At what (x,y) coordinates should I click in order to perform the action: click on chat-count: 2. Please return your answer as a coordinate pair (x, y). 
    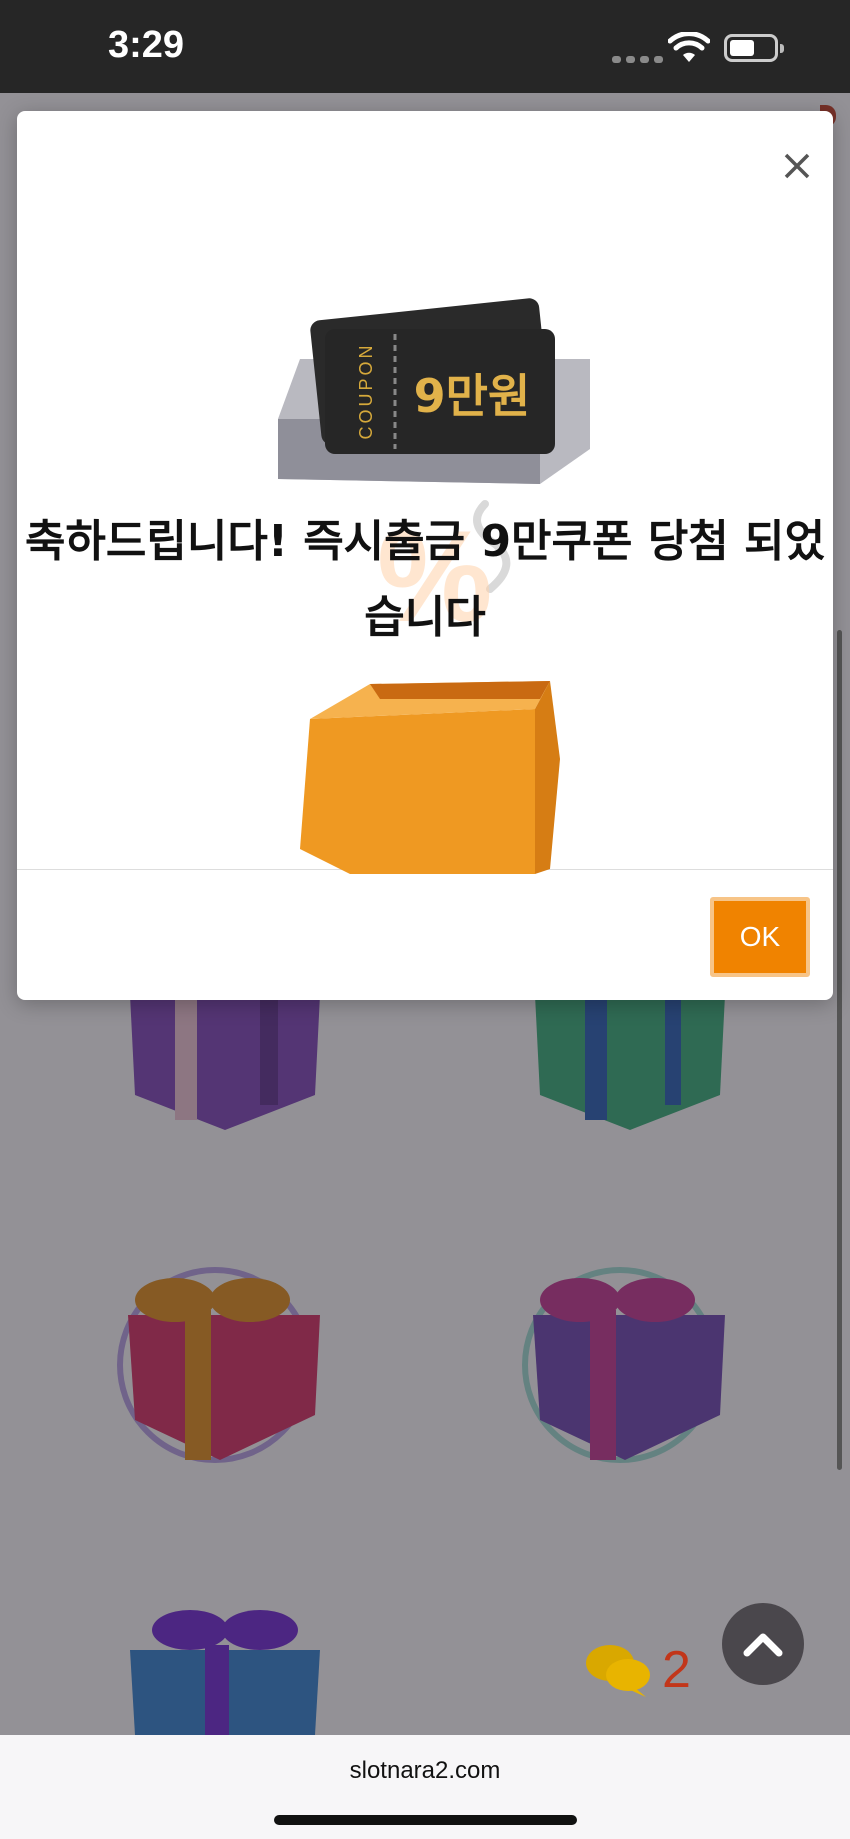
    Looking at the image, I should click on (676, 1670).